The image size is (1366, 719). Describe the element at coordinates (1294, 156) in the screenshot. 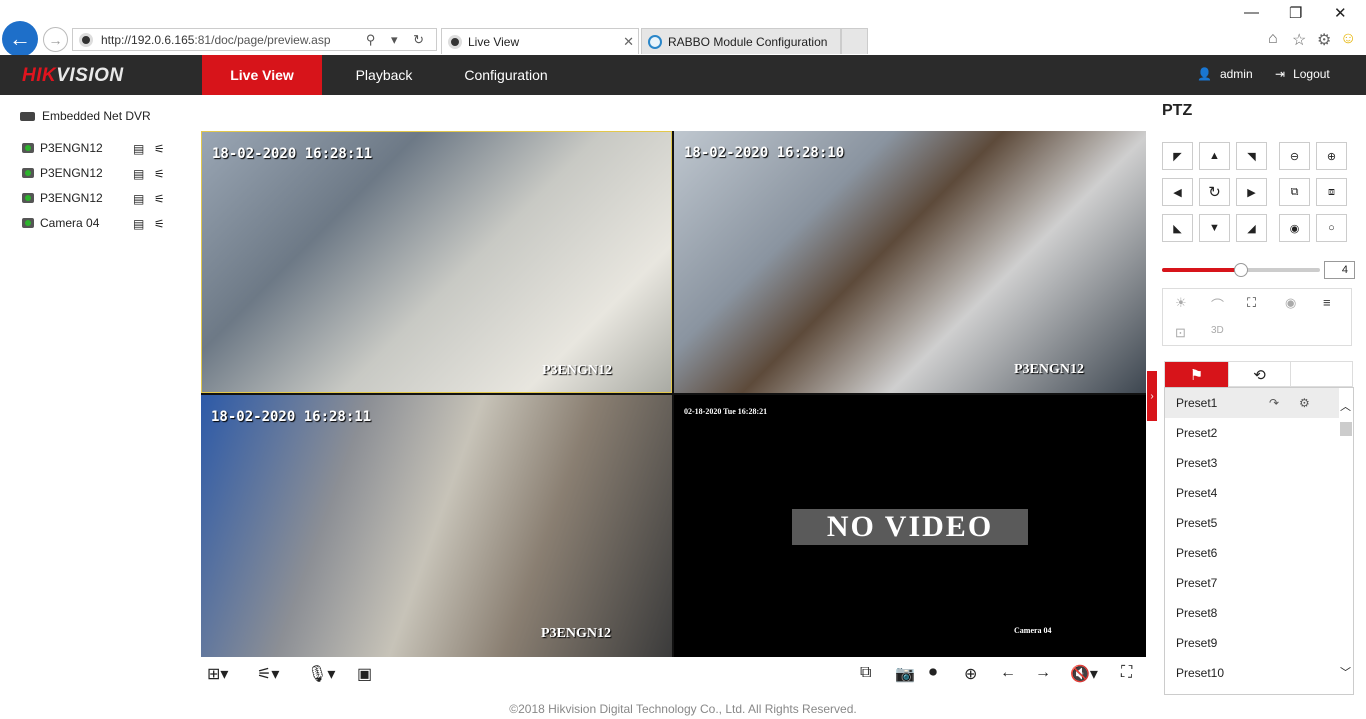

I see `zoom-out-icon: ⊖` at that location.